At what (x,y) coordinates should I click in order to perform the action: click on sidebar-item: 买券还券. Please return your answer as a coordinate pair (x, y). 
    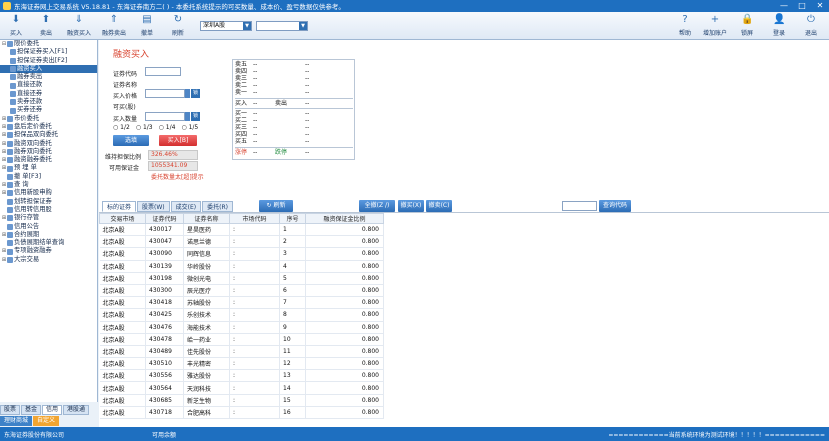
    Looking at the image, I should click on (48, 110).